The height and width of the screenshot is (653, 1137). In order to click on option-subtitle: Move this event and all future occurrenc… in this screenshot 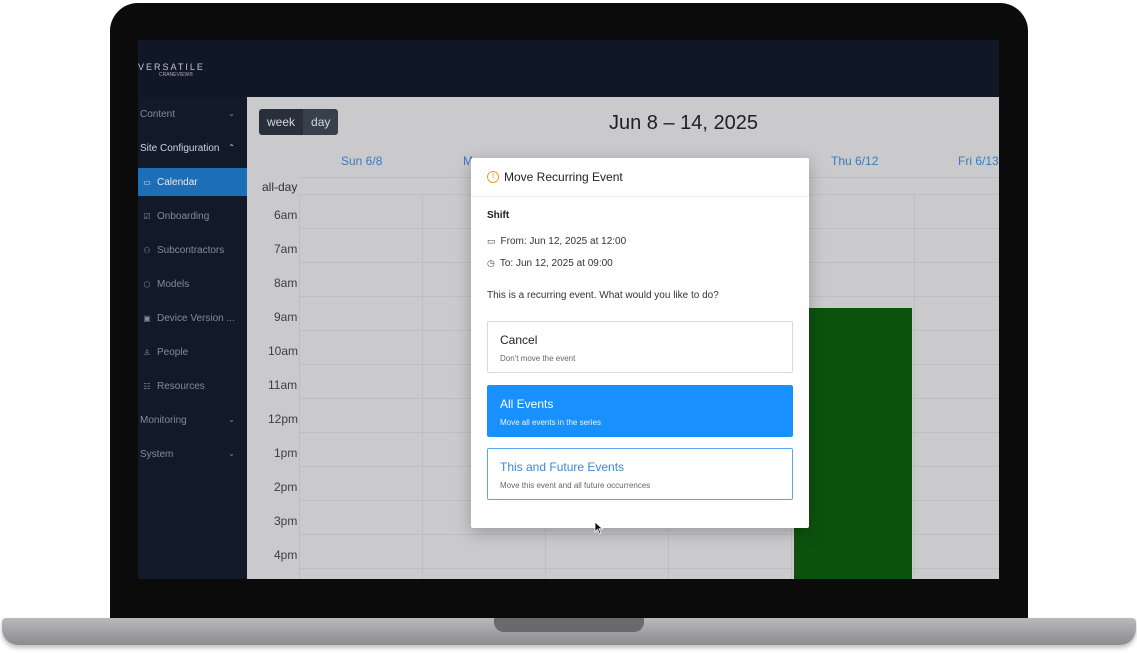, I will do `click(575, 485)`.